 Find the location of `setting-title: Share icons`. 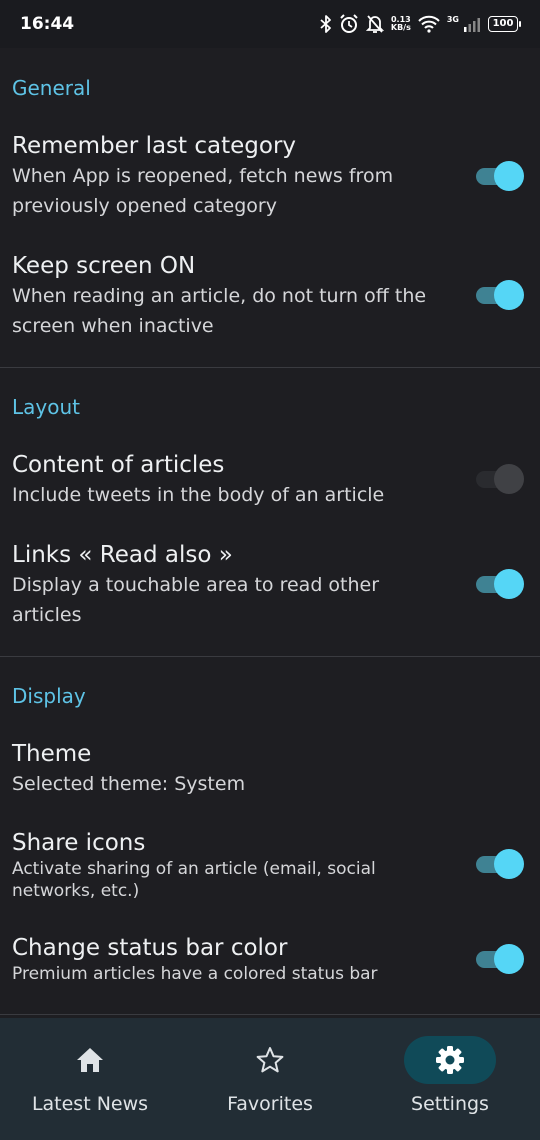

setting-title: Share icons is located at coordinates (79, 843).